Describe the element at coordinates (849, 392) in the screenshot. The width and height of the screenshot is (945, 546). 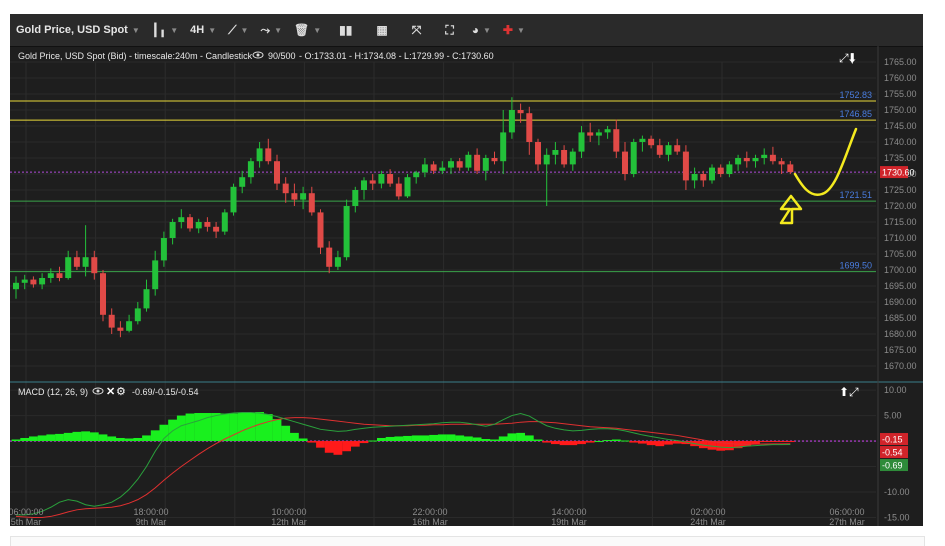
I see `collapse-arrows-icon: ⬆⤢` at that location.